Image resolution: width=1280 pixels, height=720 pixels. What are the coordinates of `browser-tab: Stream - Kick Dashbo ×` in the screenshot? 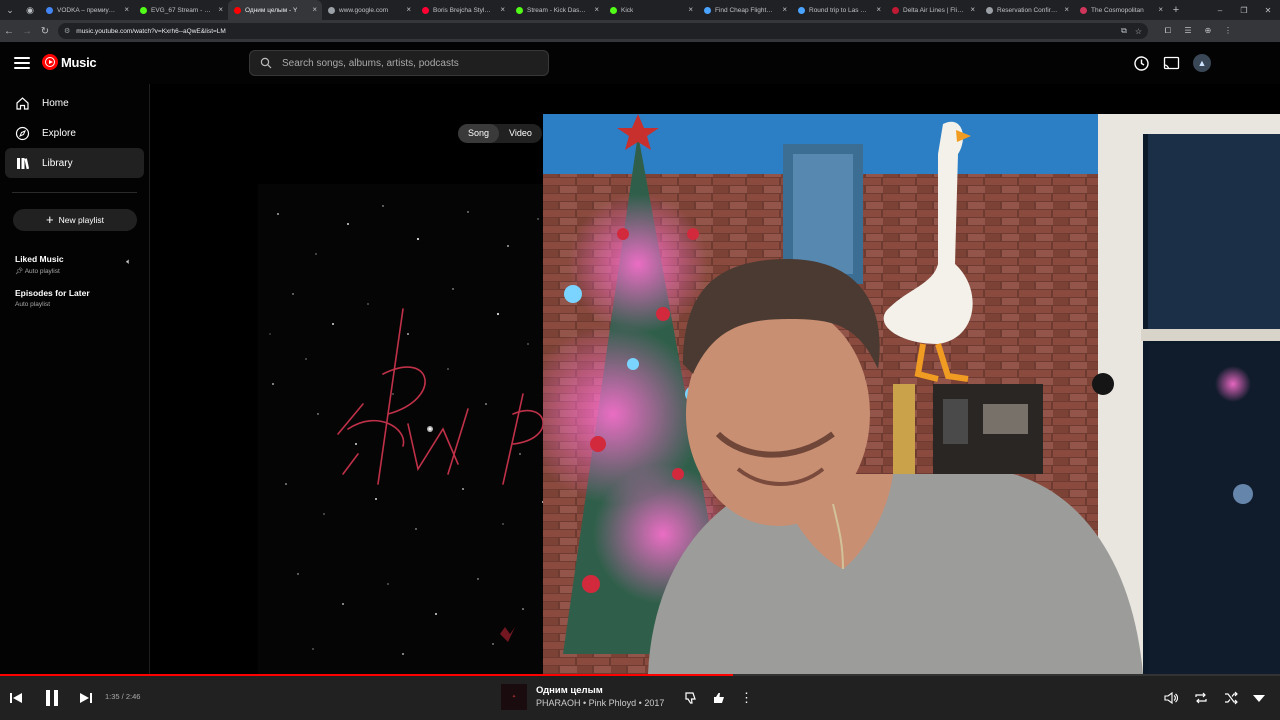 It's located at (557, 10).